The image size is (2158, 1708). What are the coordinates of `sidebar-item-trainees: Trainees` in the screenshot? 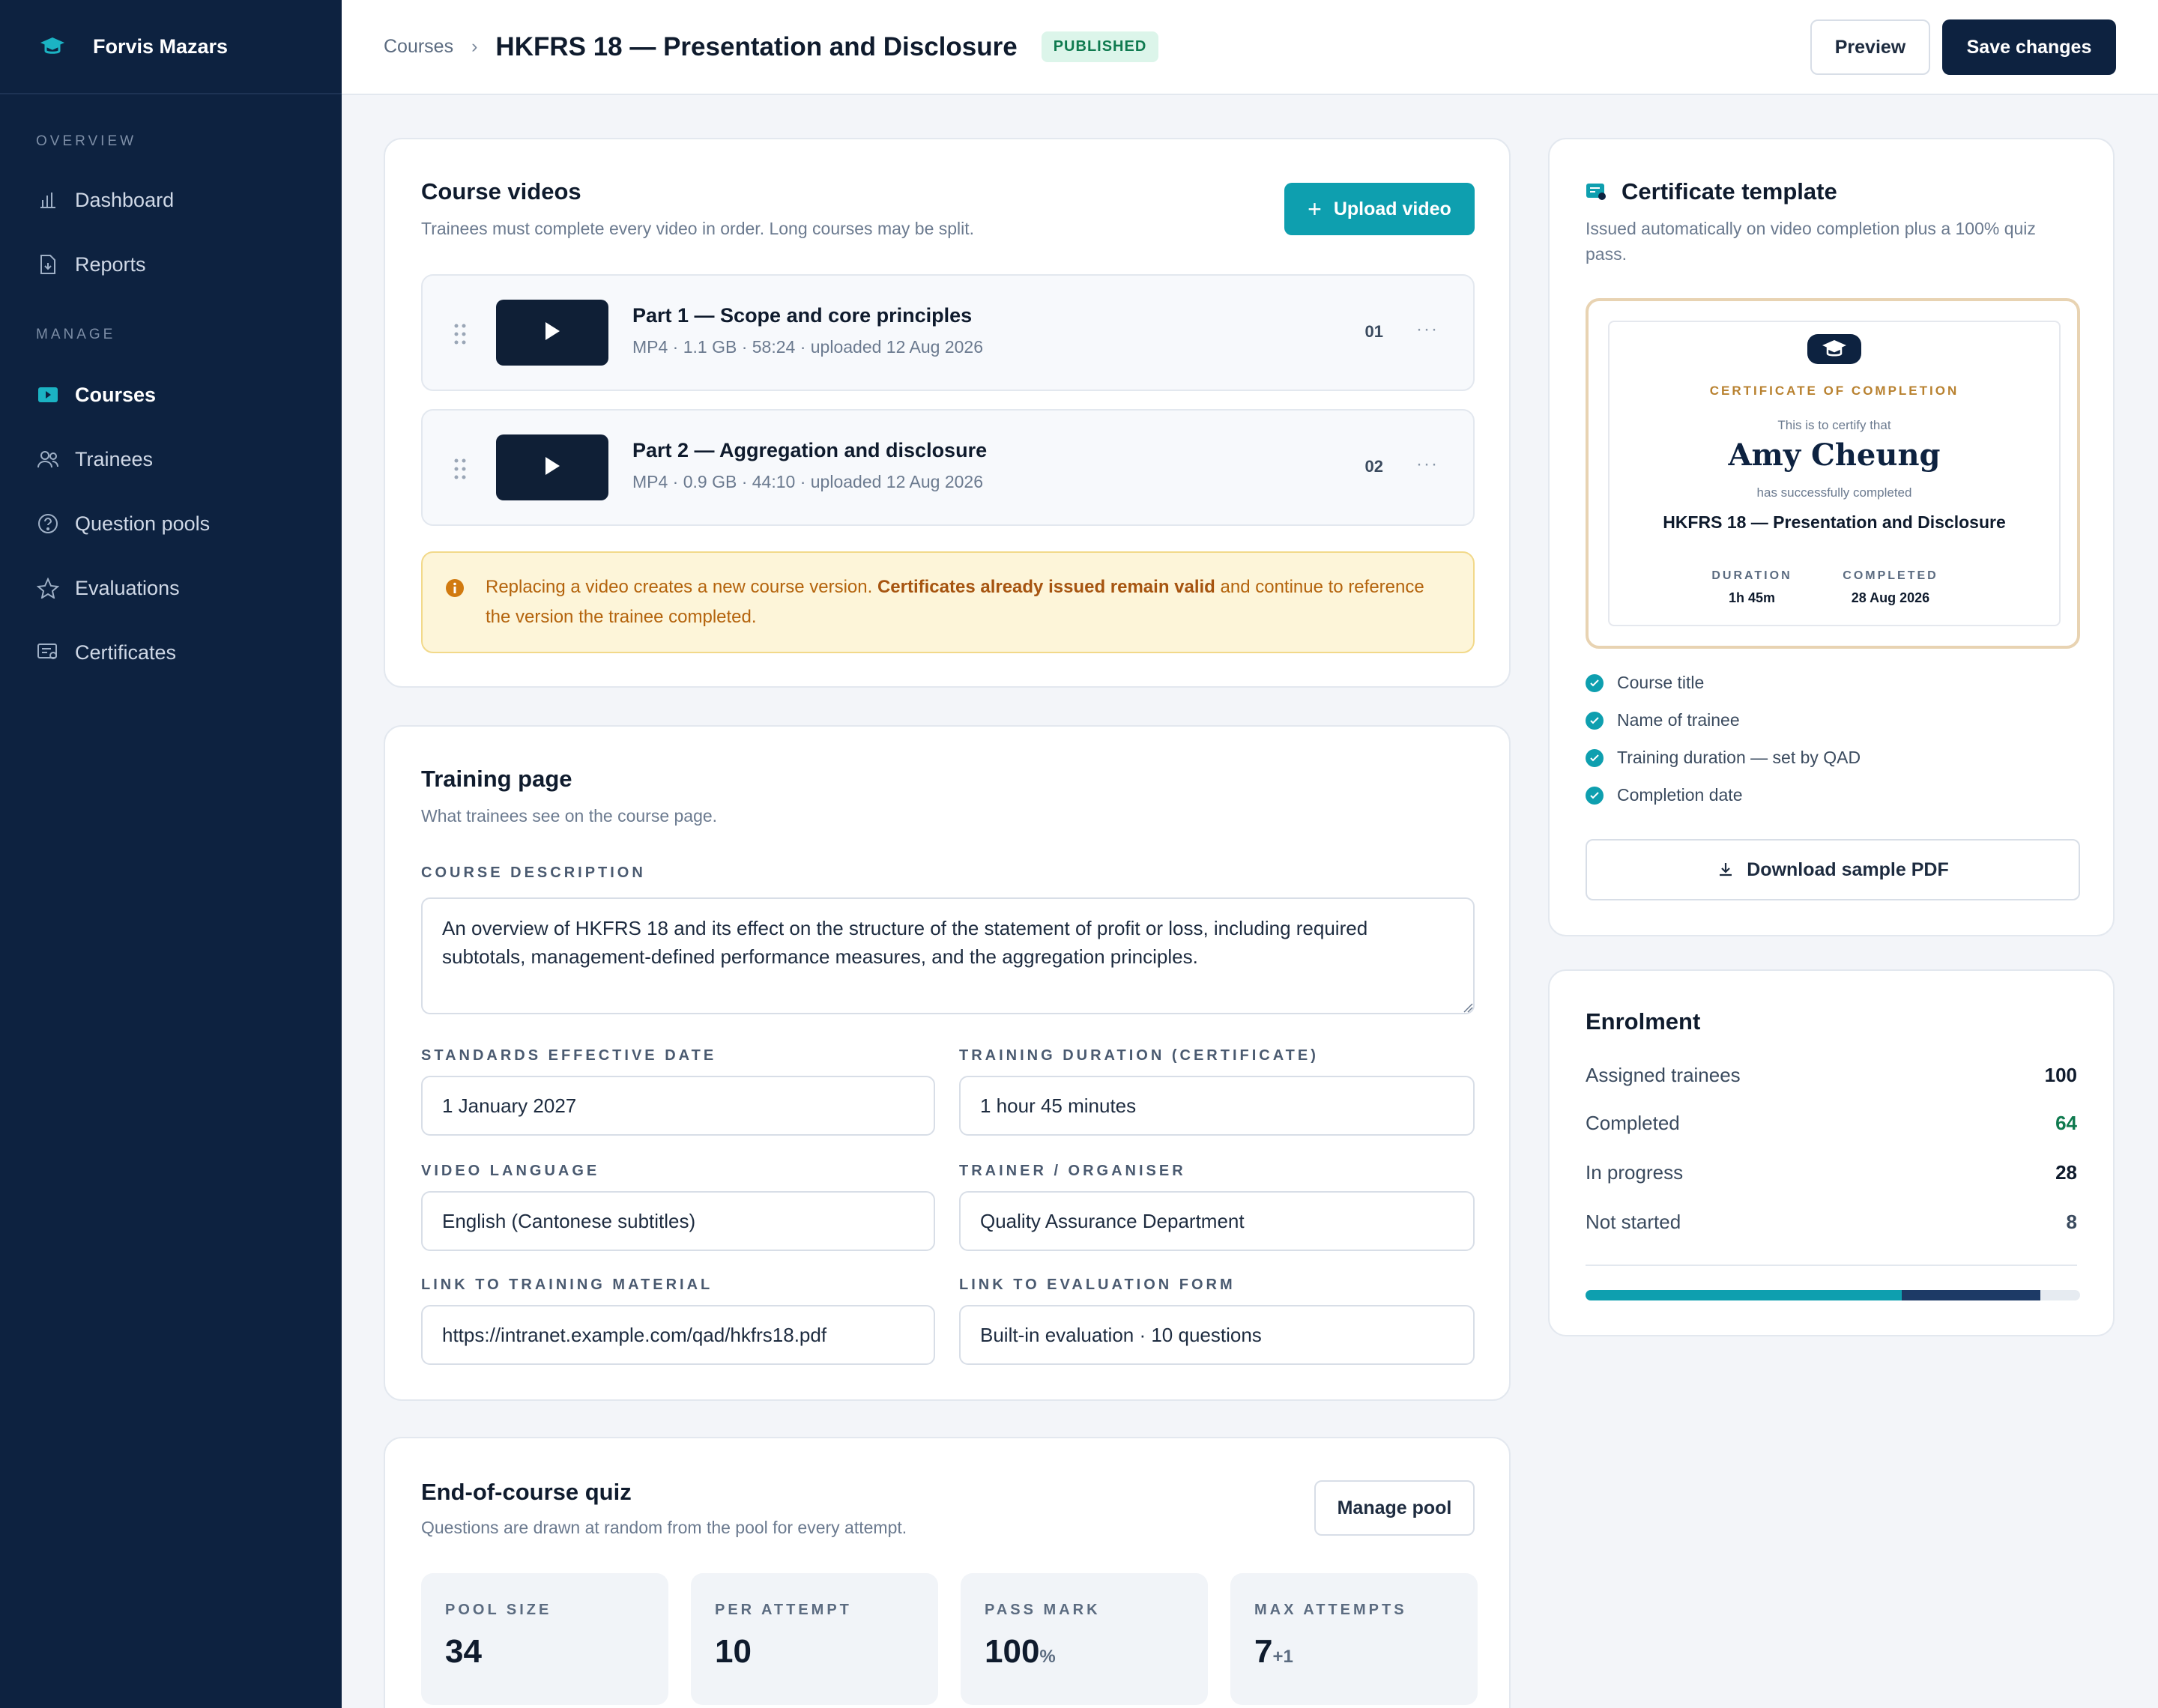 It's located at (171, 459).